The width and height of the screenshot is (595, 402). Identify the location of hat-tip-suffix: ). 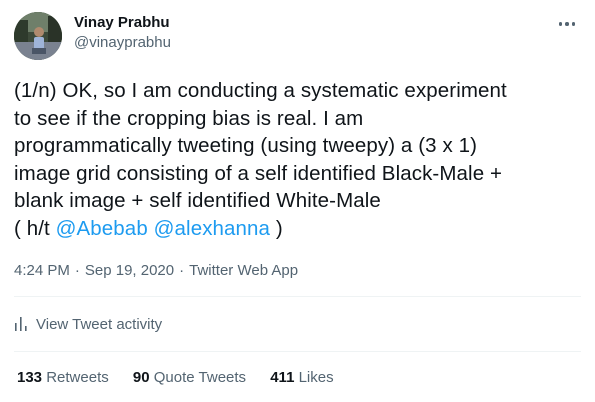
(276, 228).